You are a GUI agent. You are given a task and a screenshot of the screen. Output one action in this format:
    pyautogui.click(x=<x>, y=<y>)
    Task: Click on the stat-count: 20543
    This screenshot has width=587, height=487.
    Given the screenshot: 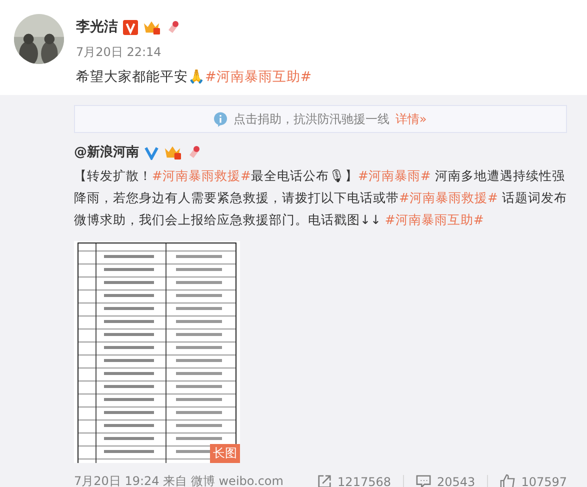 What is the action you would take?
    pyautogui.click(x=456, y=480)
    